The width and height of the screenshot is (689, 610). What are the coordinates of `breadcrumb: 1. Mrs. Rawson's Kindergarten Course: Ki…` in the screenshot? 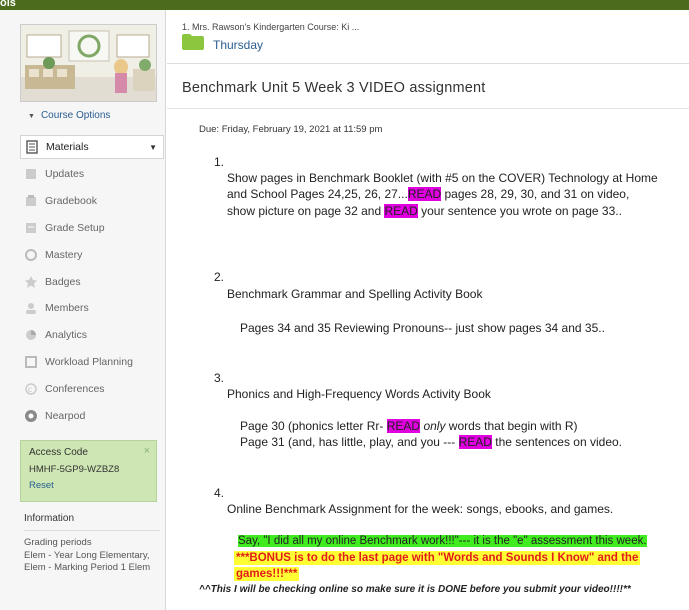 It's located at (270, 27).